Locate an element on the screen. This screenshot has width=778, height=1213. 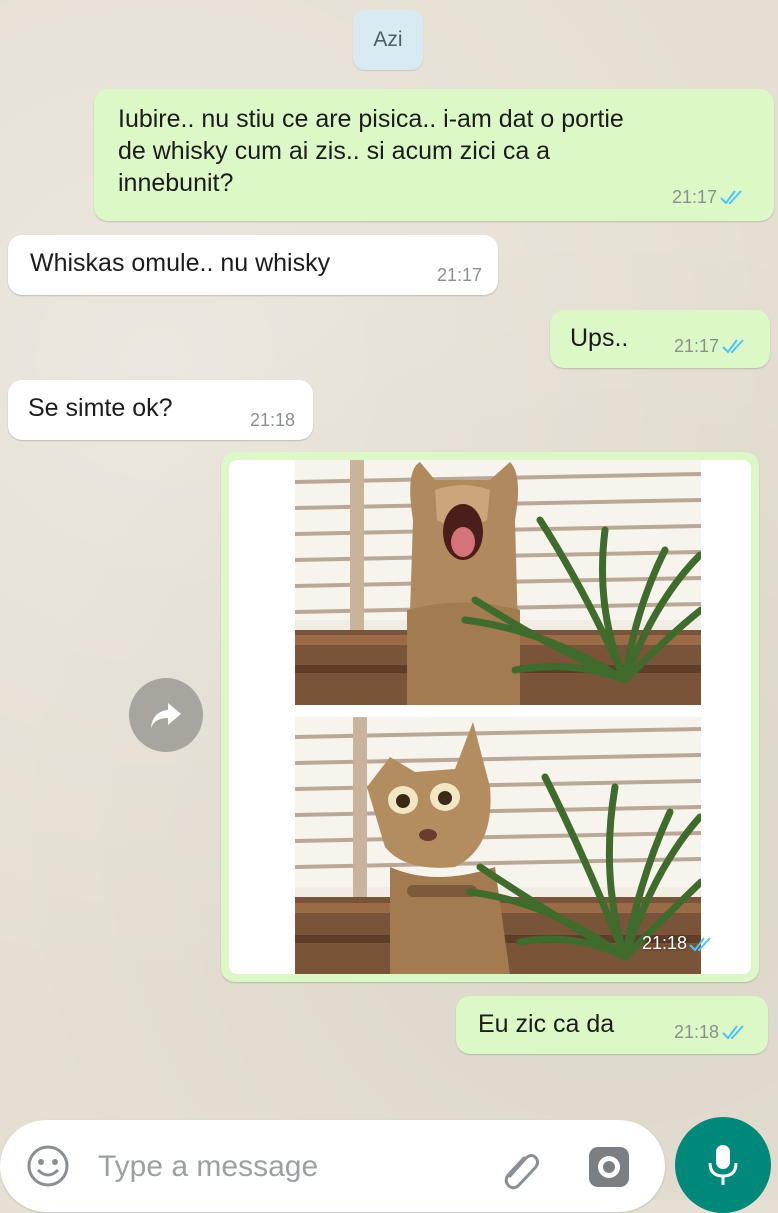
date-chip-label: Azi is located at coordinates (388, 39).